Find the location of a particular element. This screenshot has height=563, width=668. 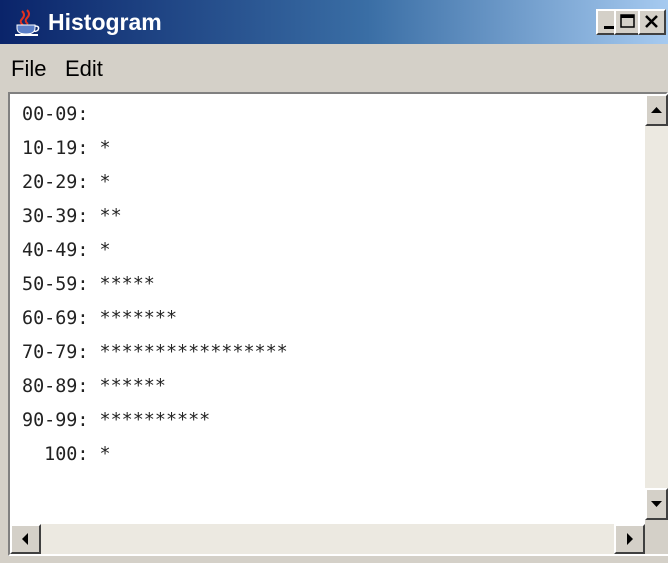

scrollbar-corner is located at coordinates (656, 537).